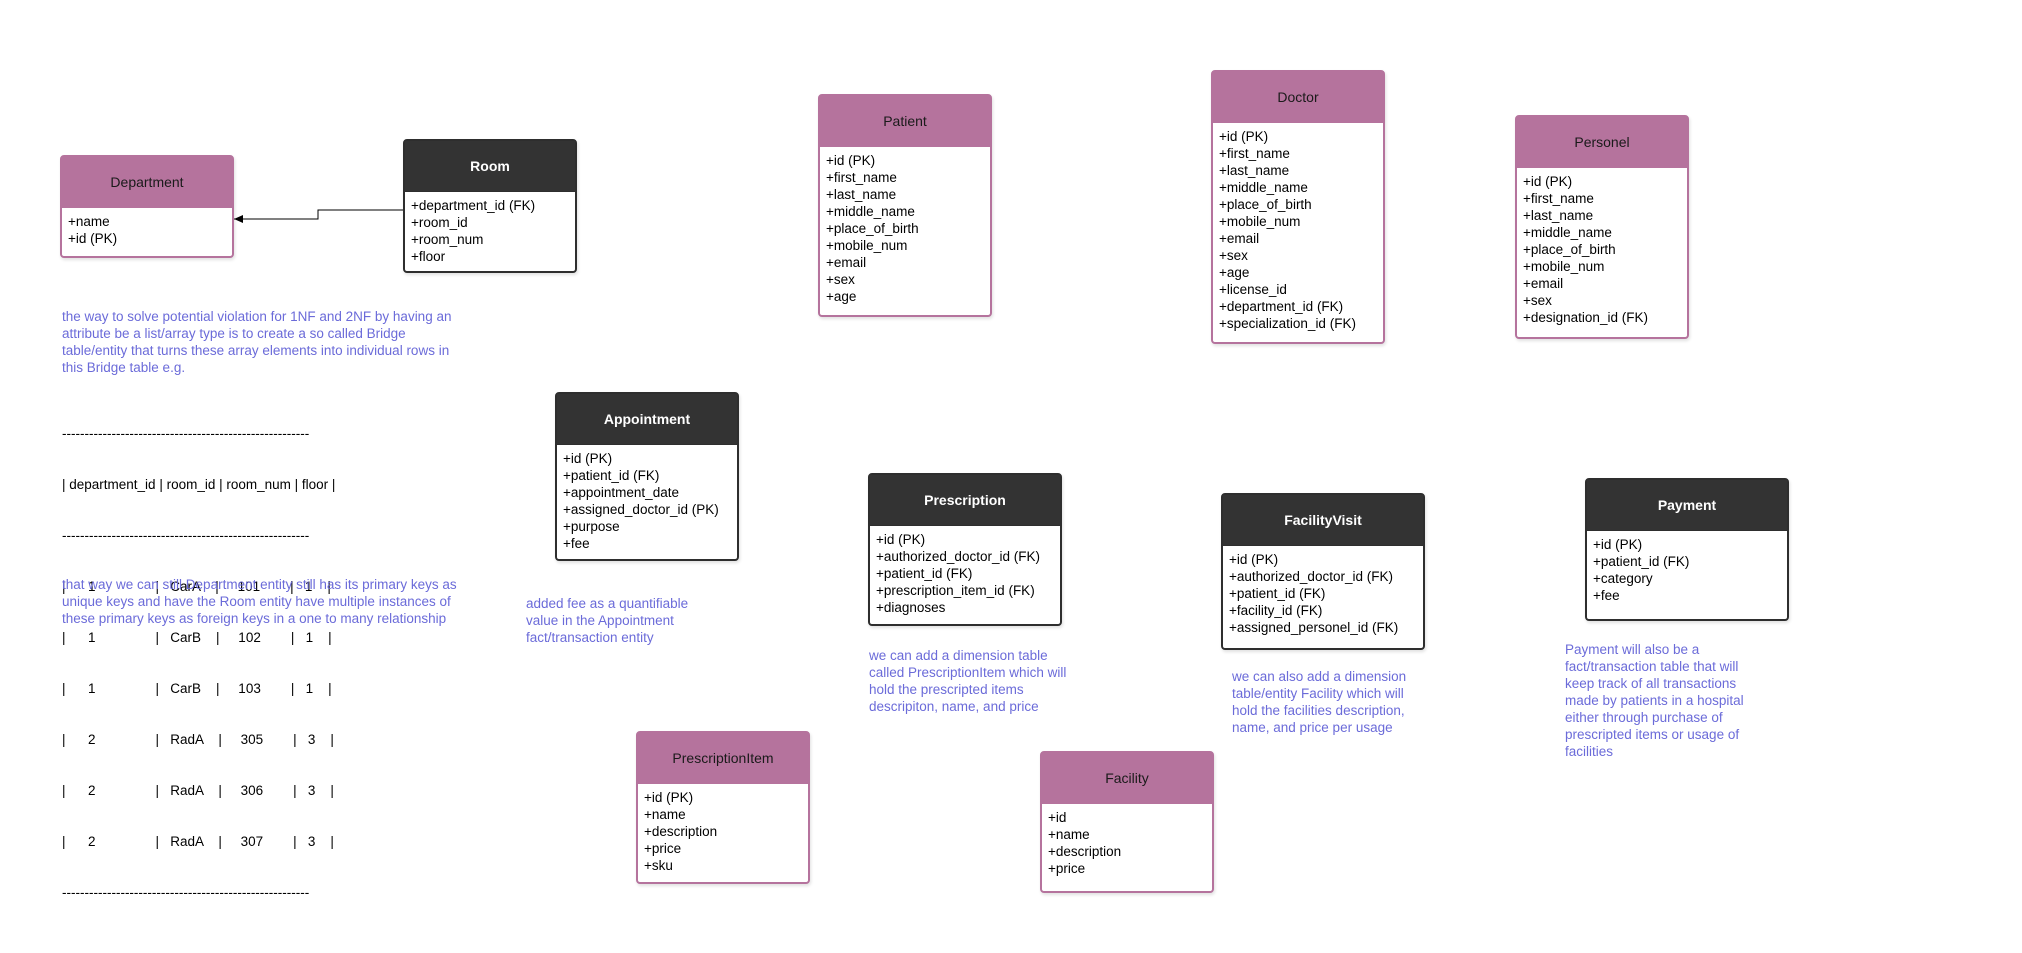 The width and height of the screenshot is (2022, 953). What do you see at coordinates (1127, 778) in the screenshot?
I see `entity-title: Facility` at bounding box center [1127, 778].